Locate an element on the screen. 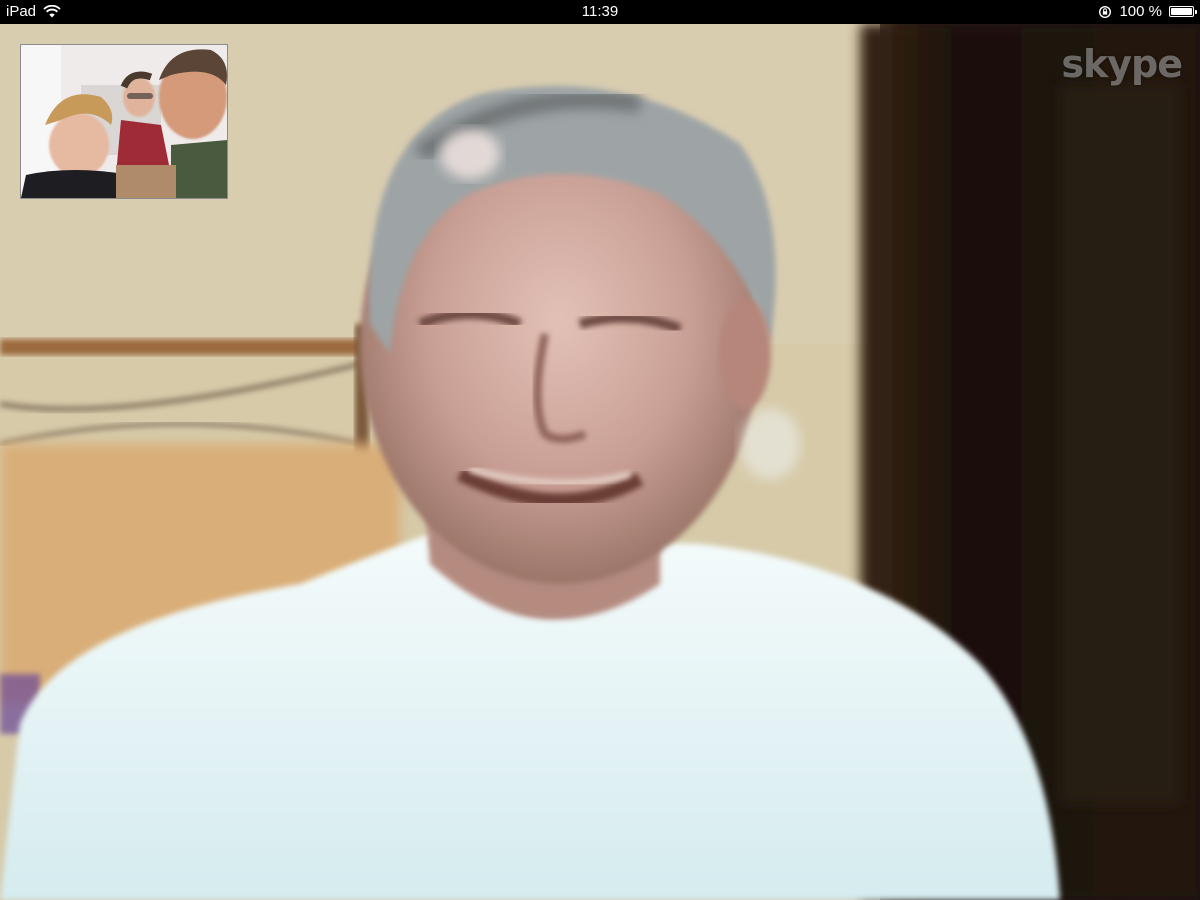  battery-level is located at coordinates (1181, 11).